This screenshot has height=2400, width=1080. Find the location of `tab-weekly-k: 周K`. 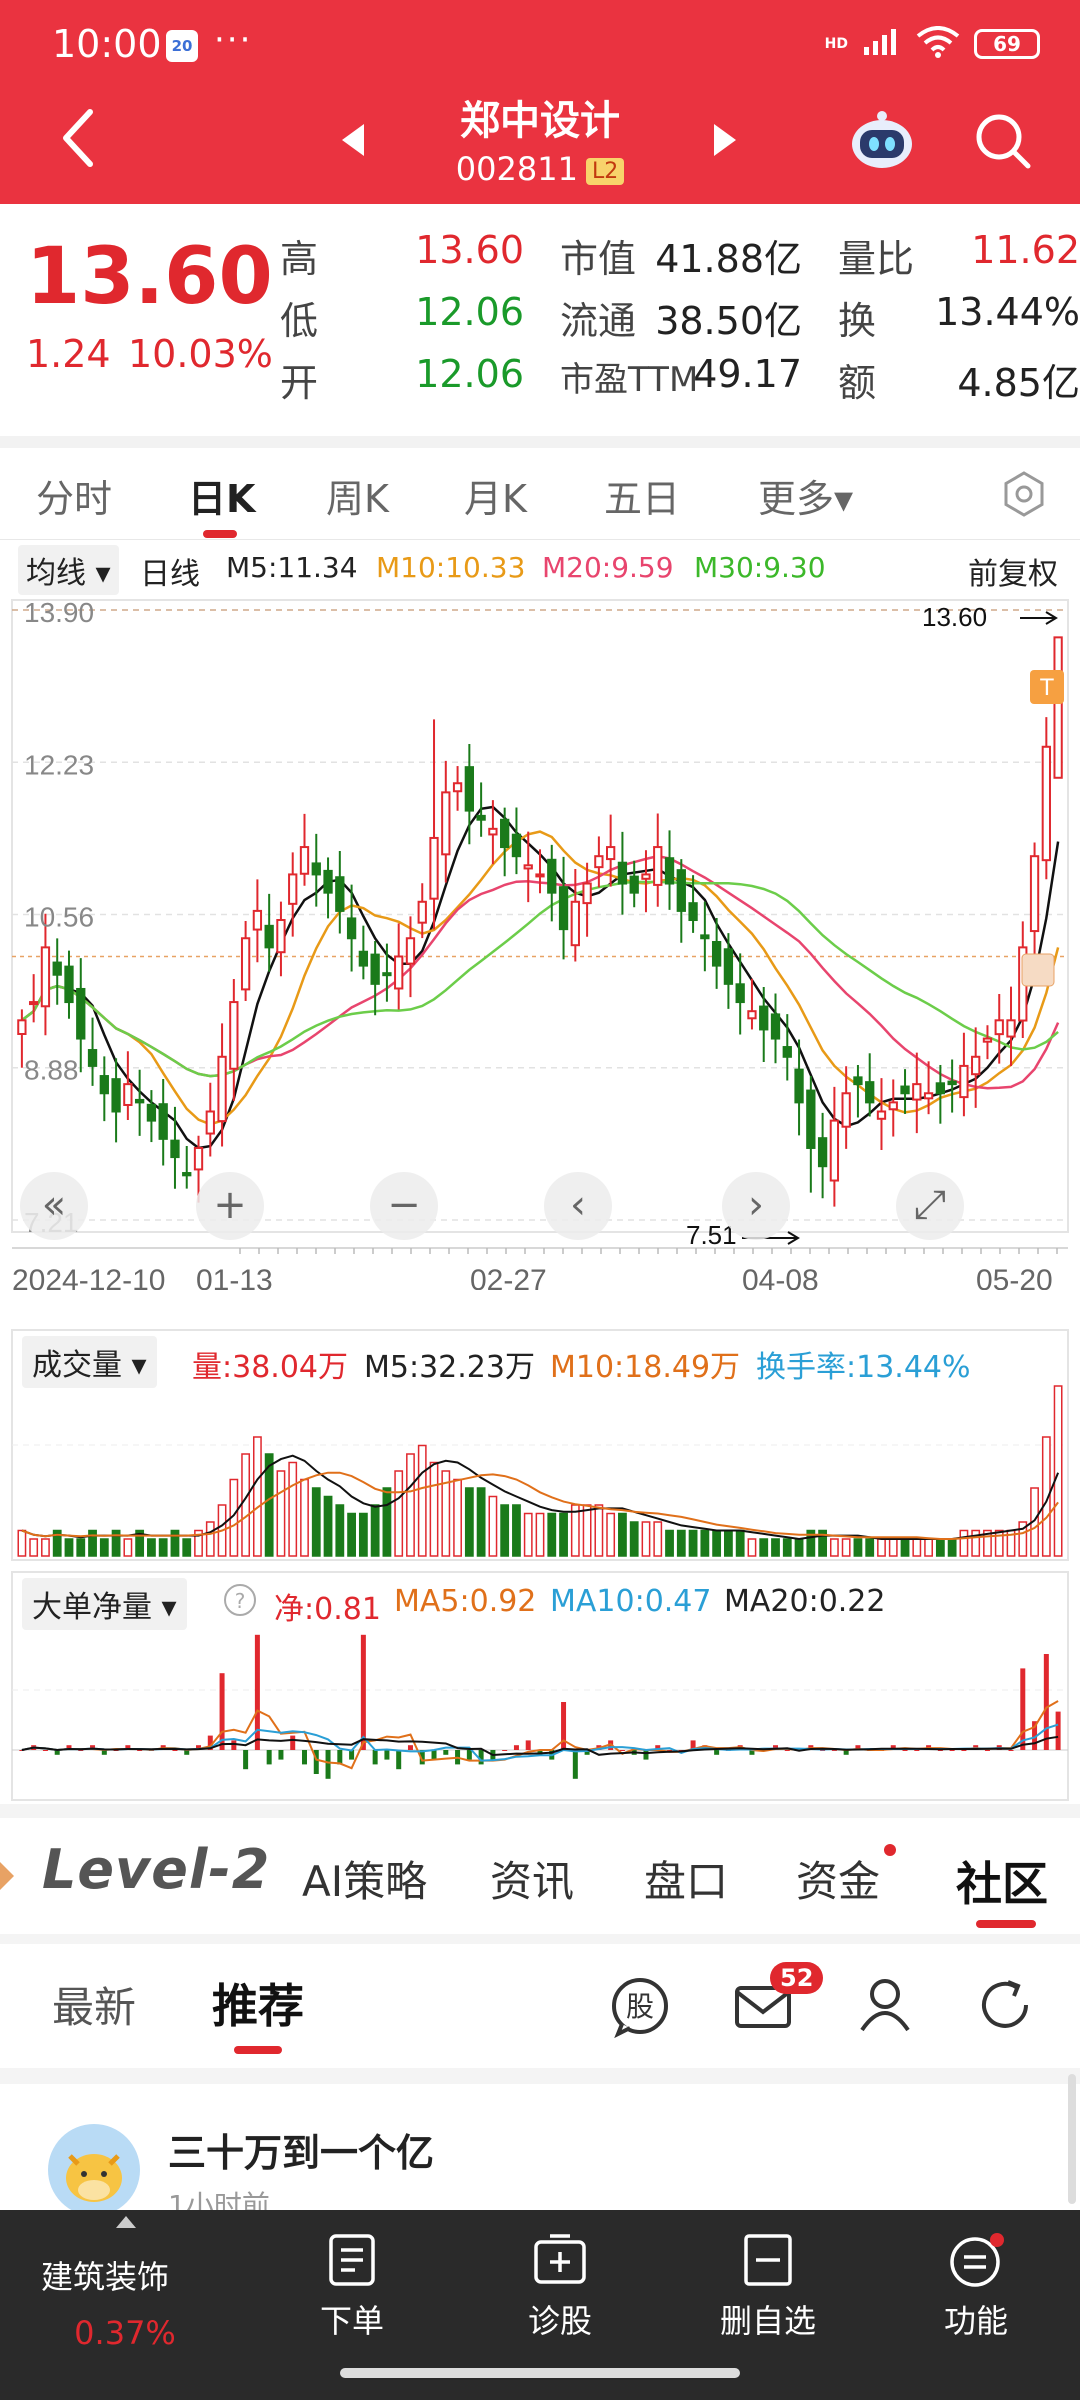

tab-weekly-k: 周K is located at coordinates (357, 495).